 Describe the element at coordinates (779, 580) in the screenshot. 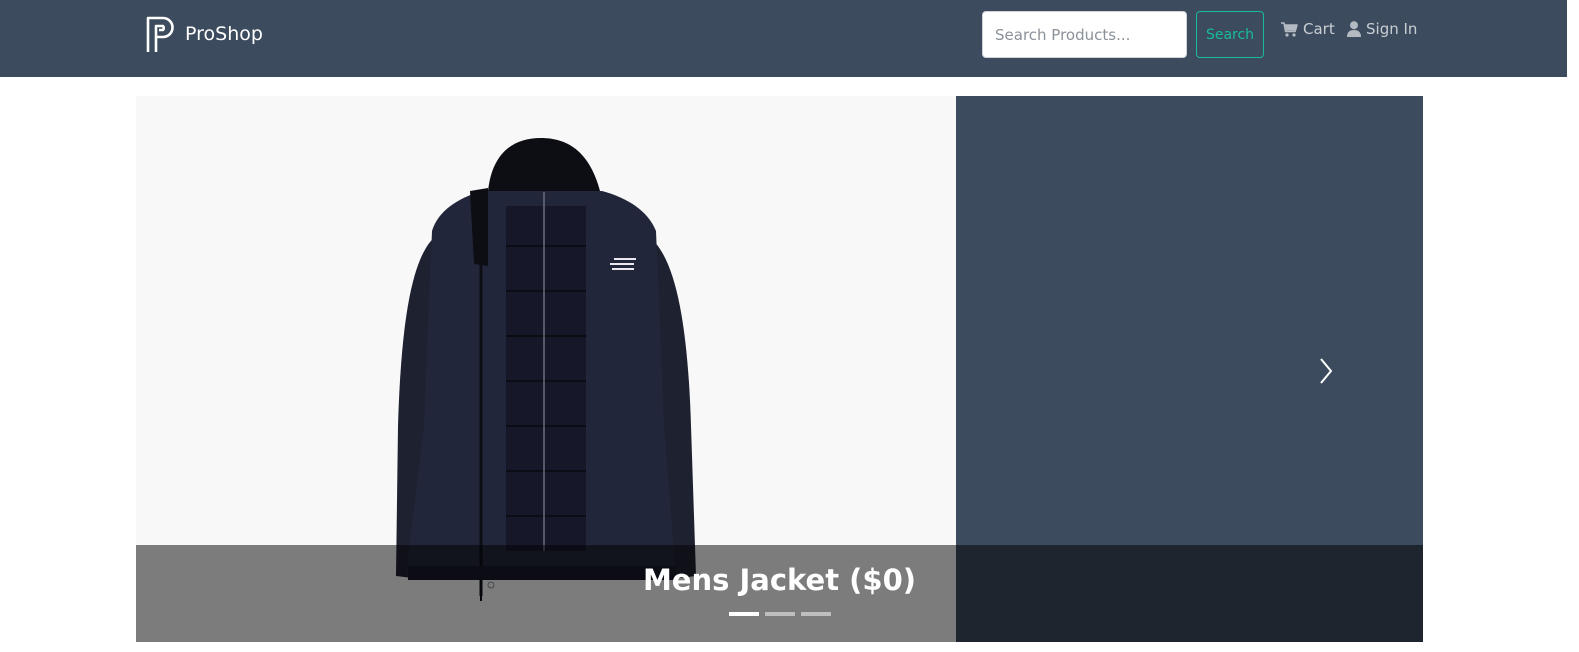

I see `carousel-caption-title: Mens Jacket ($0)` at that location.